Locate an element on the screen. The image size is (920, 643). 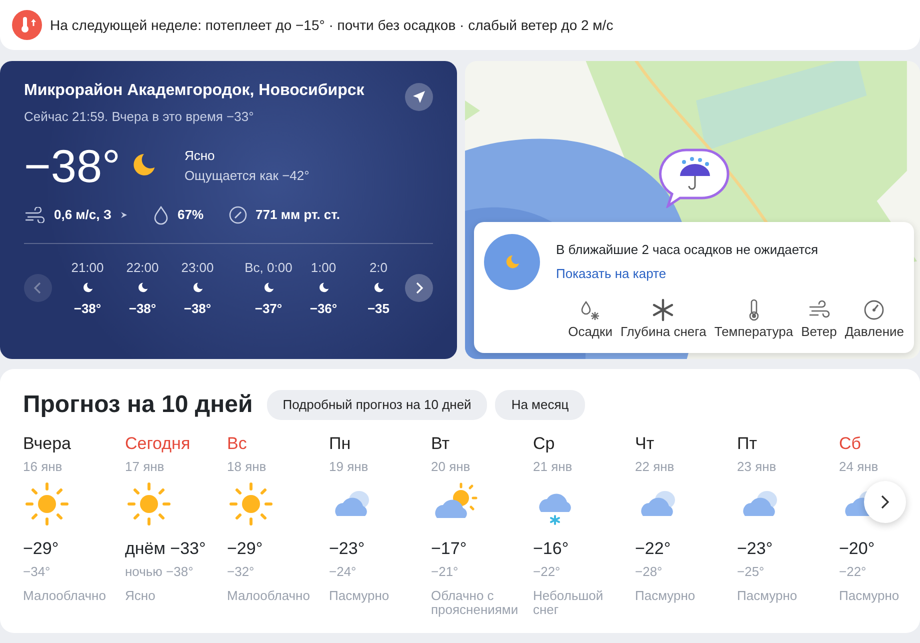
day-date: 17 янв is located at coordinates (145, 467).